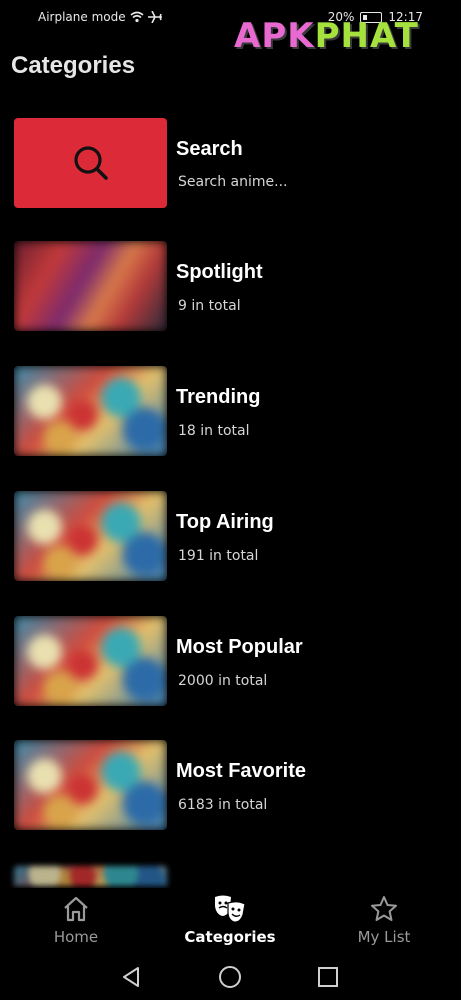 This screenshot has width=461, height=1000. Describe the element at coordinates (219, 272) in the screenshot. I see `category-title: Spotlight` at that location.